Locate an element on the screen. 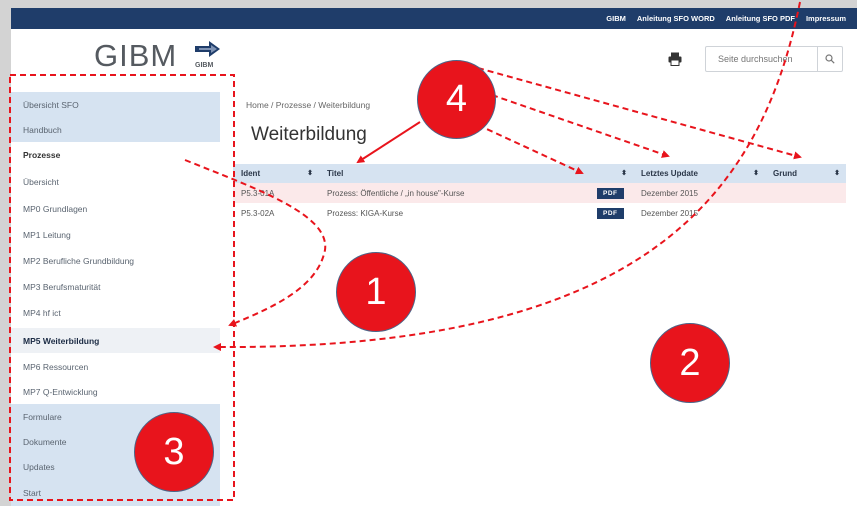 The width and height of the screenshot is (857, 506). annotation-badge-2: 2 is located at coordinates (690, 363).